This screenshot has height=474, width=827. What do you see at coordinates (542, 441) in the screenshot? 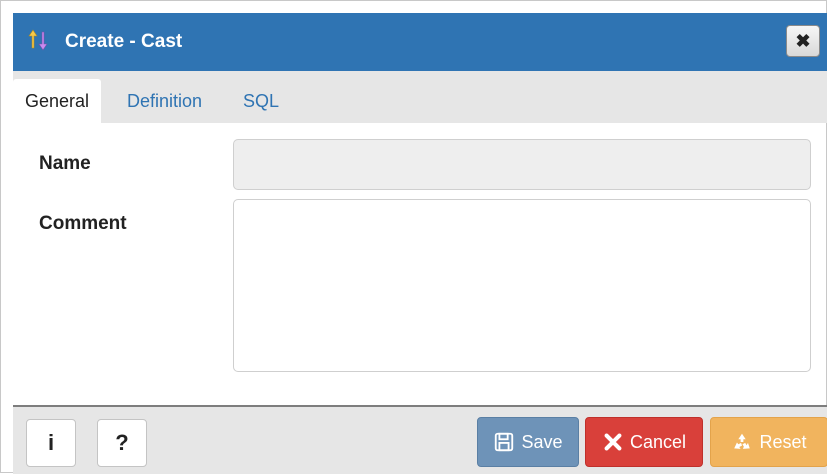
I see `save-label: Save` at bounding box center [542, 441].